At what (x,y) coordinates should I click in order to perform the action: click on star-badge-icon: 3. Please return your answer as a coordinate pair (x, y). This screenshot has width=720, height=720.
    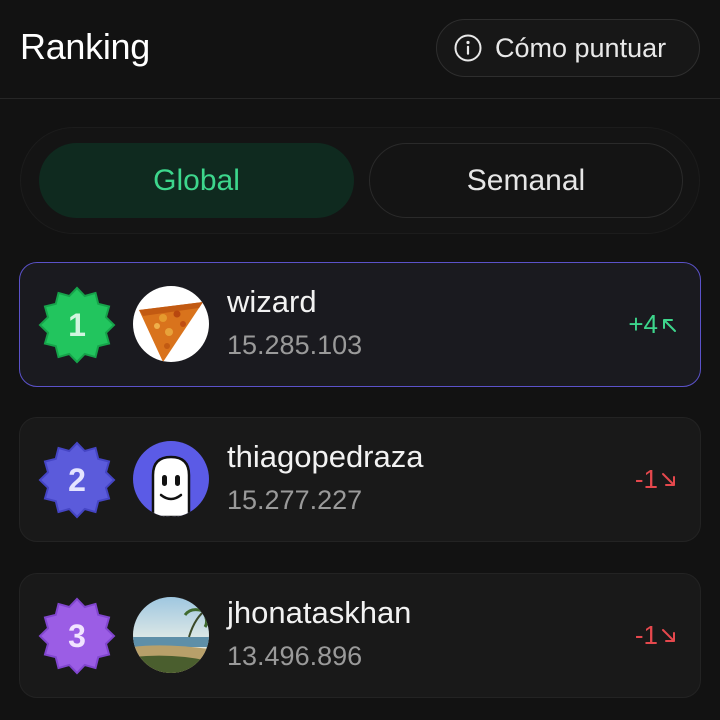
    Looking at the image, I should click on (77, 636).